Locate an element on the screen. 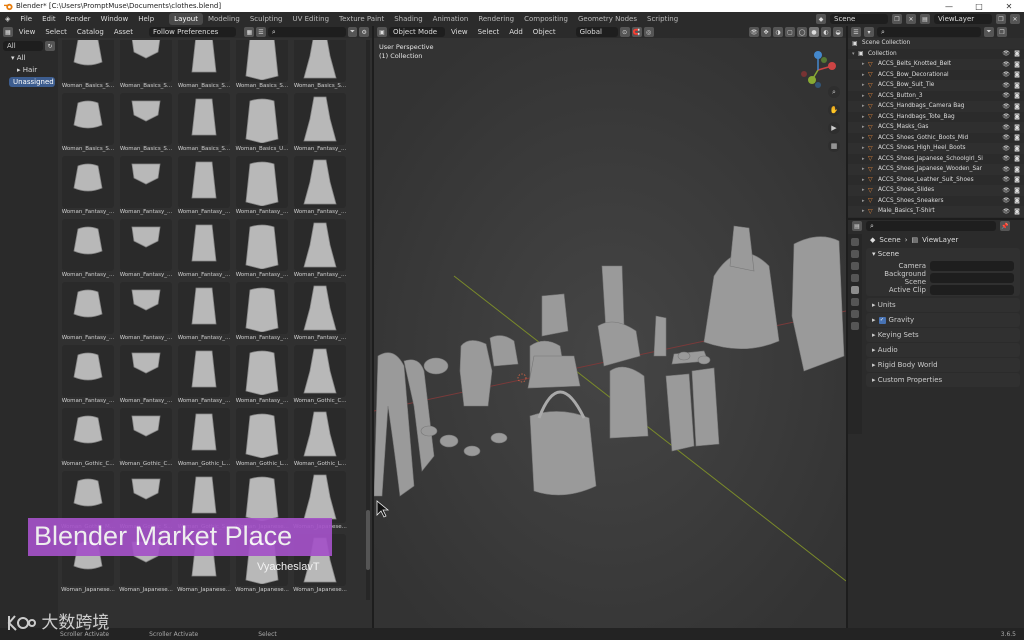  workspace-tab-geometry-nodes: Geometry Nodes is located at coordinates (607, 19).